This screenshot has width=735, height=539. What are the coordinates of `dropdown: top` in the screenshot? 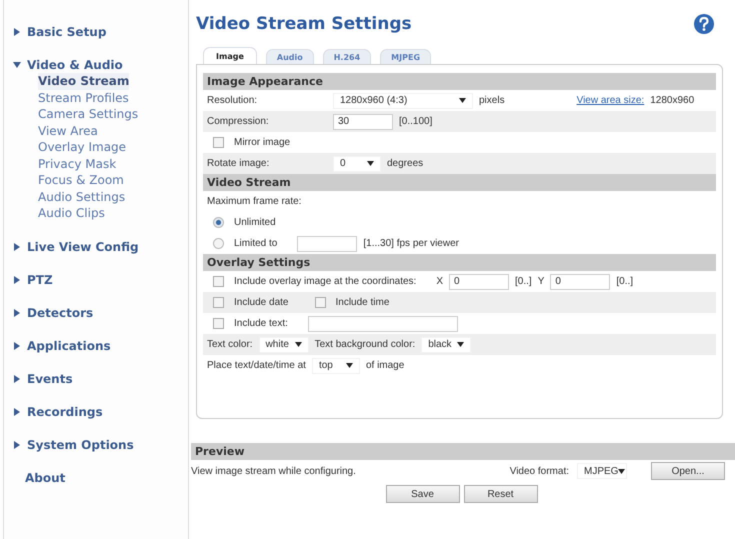 It's located at (336, 366).